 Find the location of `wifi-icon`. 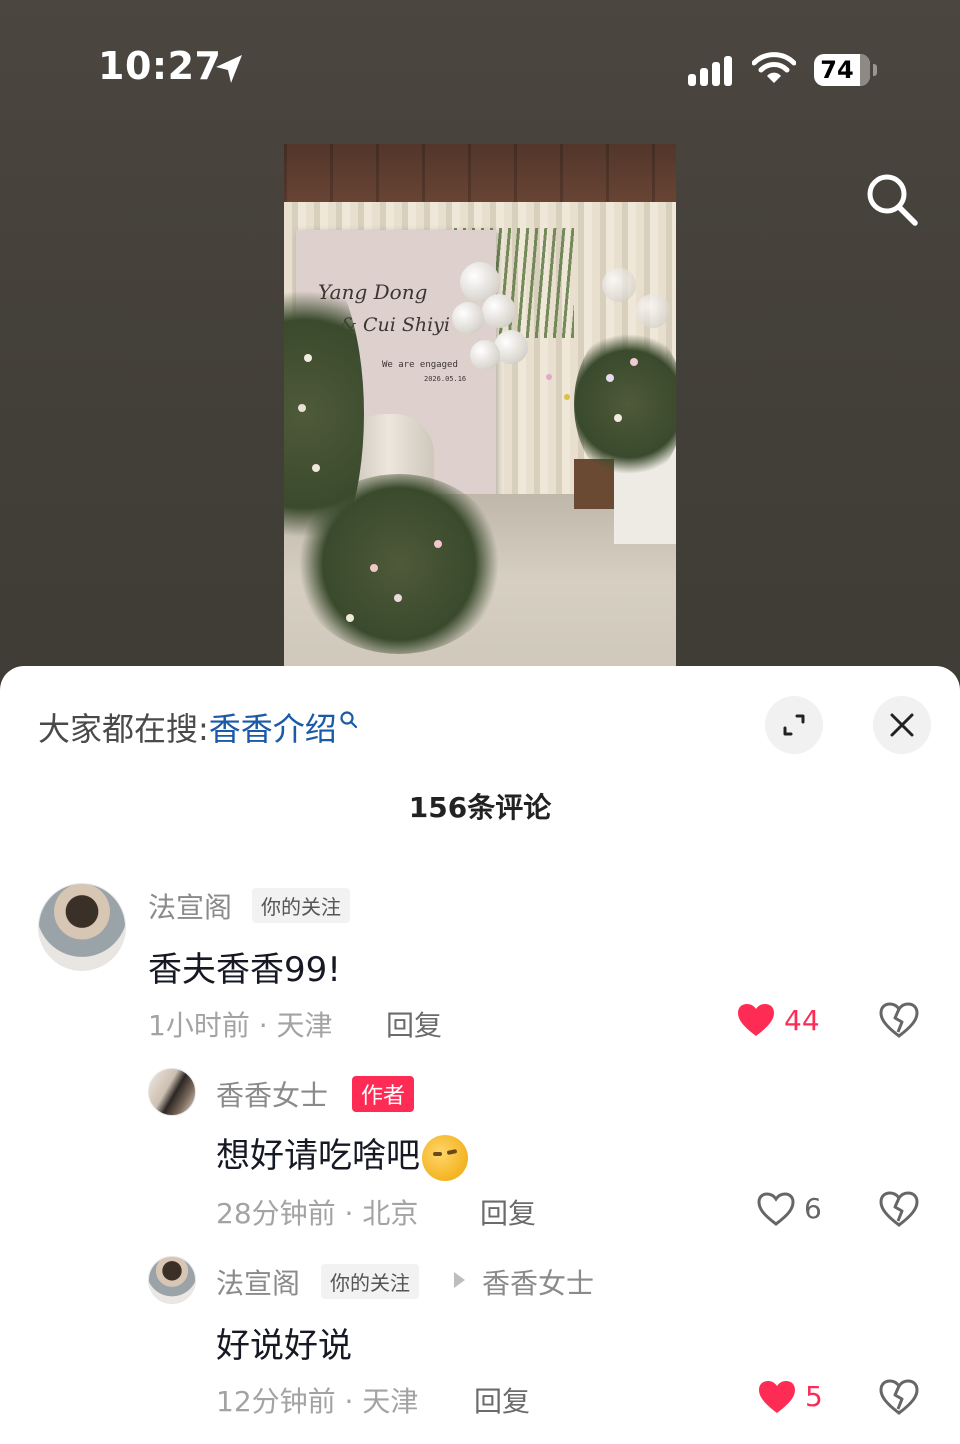

wifi-icon is located at coordinates (774, 67).